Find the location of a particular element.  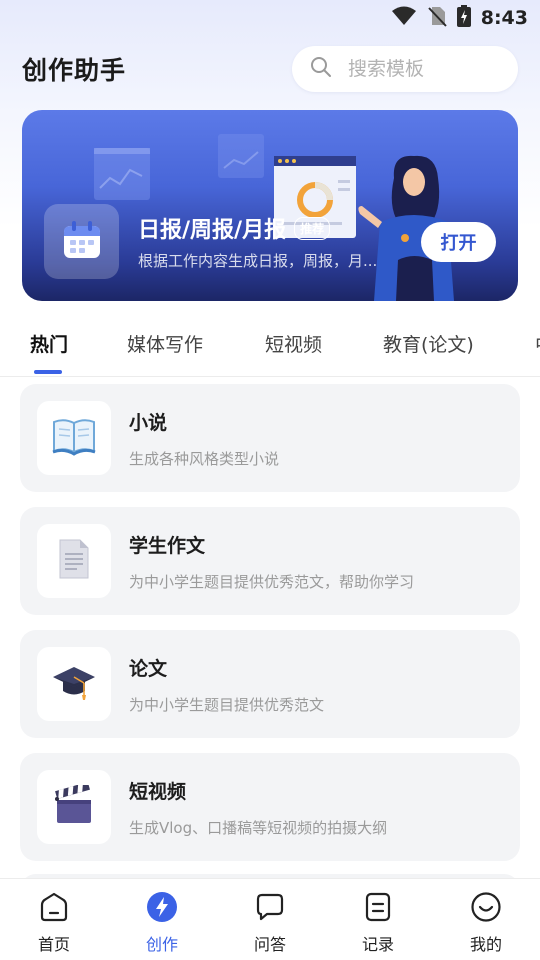

card-description: 为中小学生题目提供优秀范文，帮助你学习 is located at coordinates (272, 582).